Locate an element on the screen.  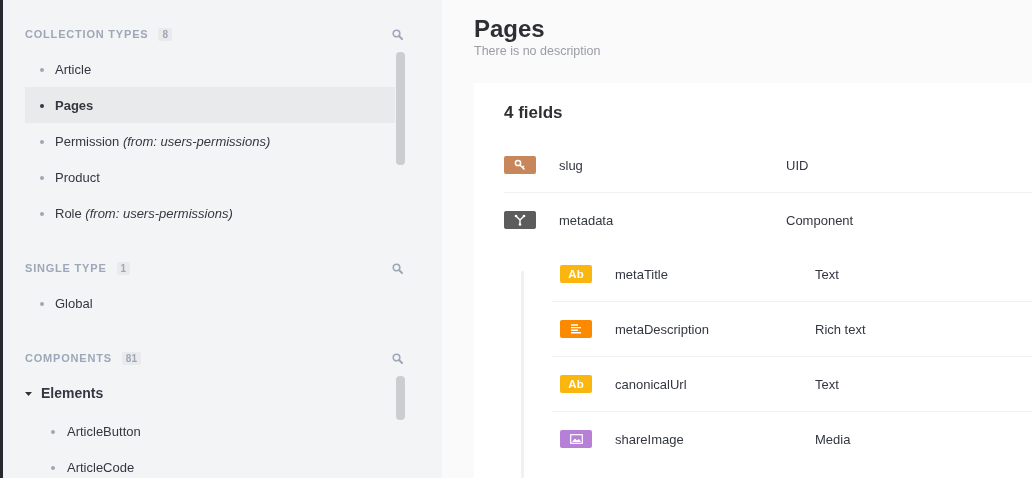
count-badge: 1 is located at coordinates (123, 268).